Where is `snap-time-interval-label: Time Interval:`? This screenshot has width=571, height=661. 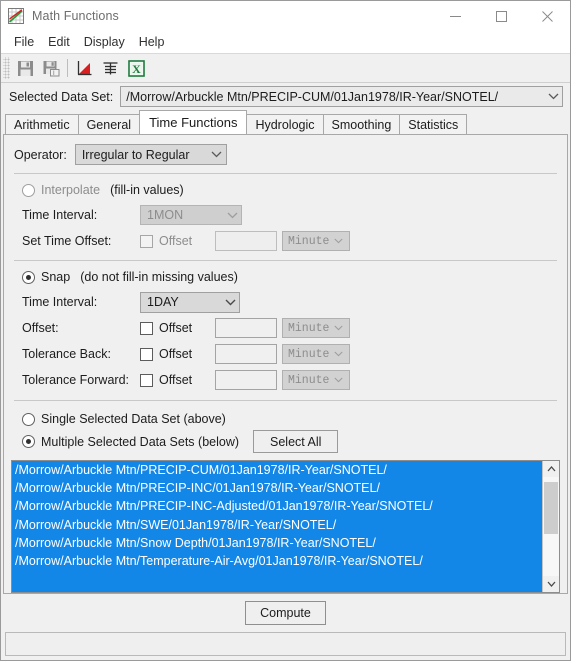 snap-time-interval-label: Time Interval: is located at coordinates (60, 302).